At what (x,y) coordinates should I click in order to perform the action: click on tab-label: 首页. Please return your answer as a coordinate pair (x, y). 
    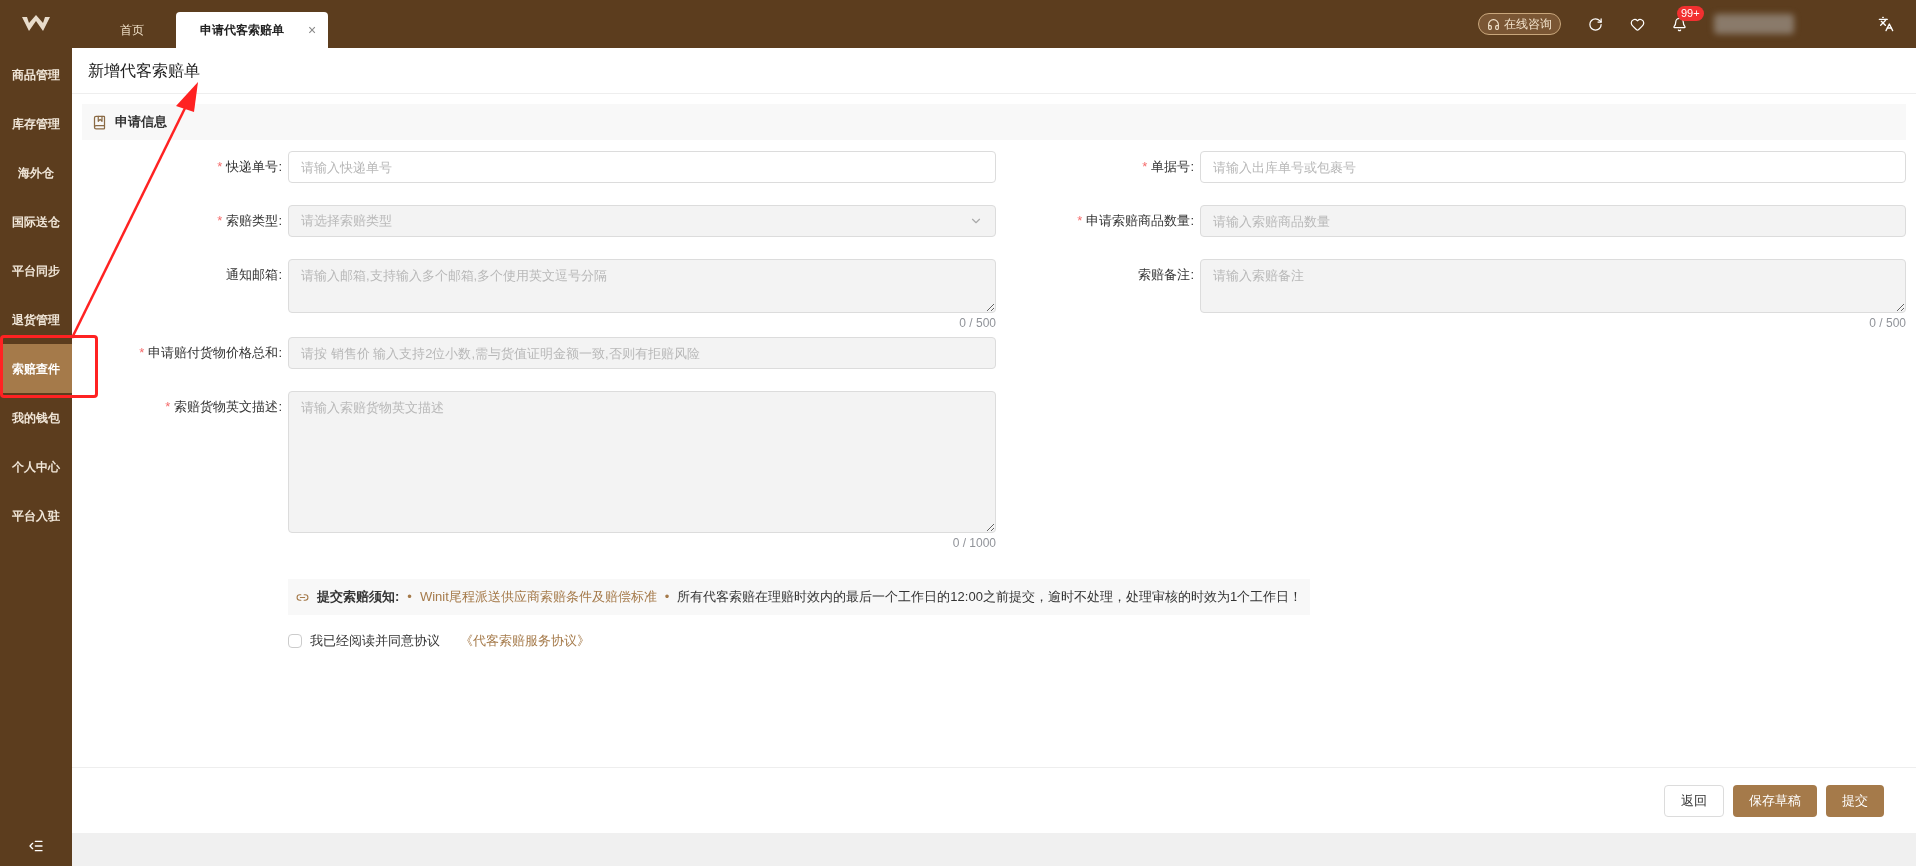
    Looking at the image, I should click on (132, 30).